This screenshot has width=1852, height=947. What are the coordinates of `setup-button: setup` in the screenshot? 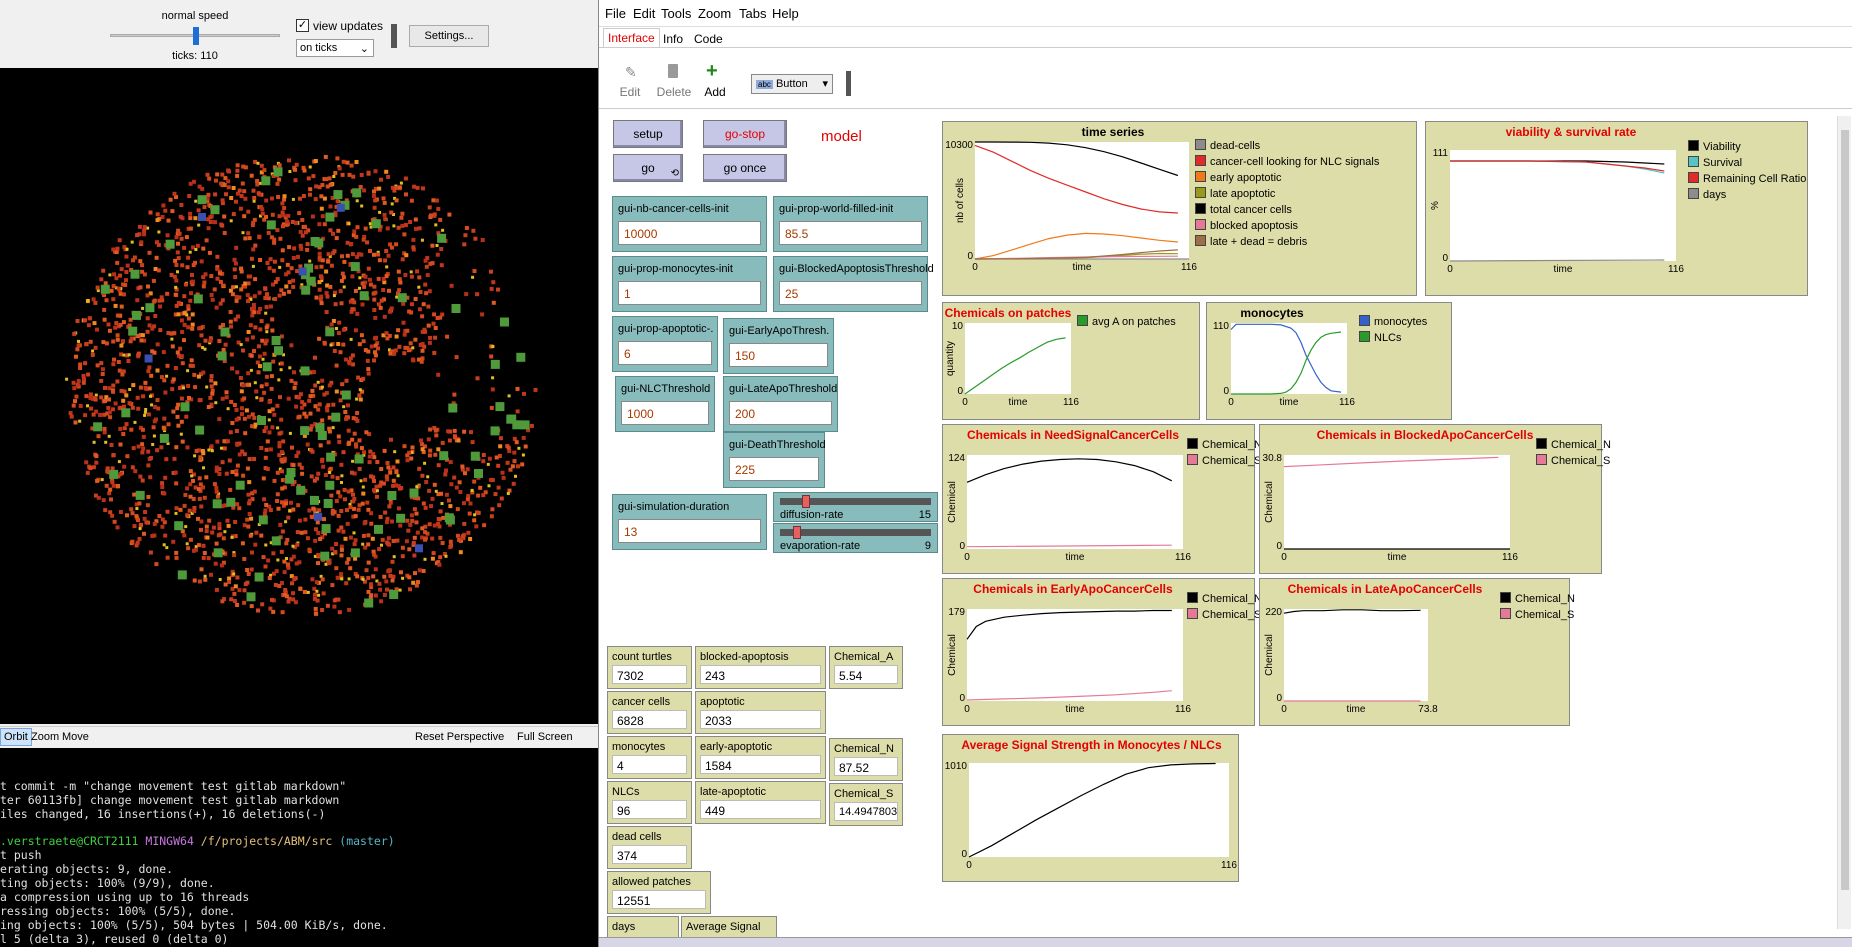 It's located at (648, 134).